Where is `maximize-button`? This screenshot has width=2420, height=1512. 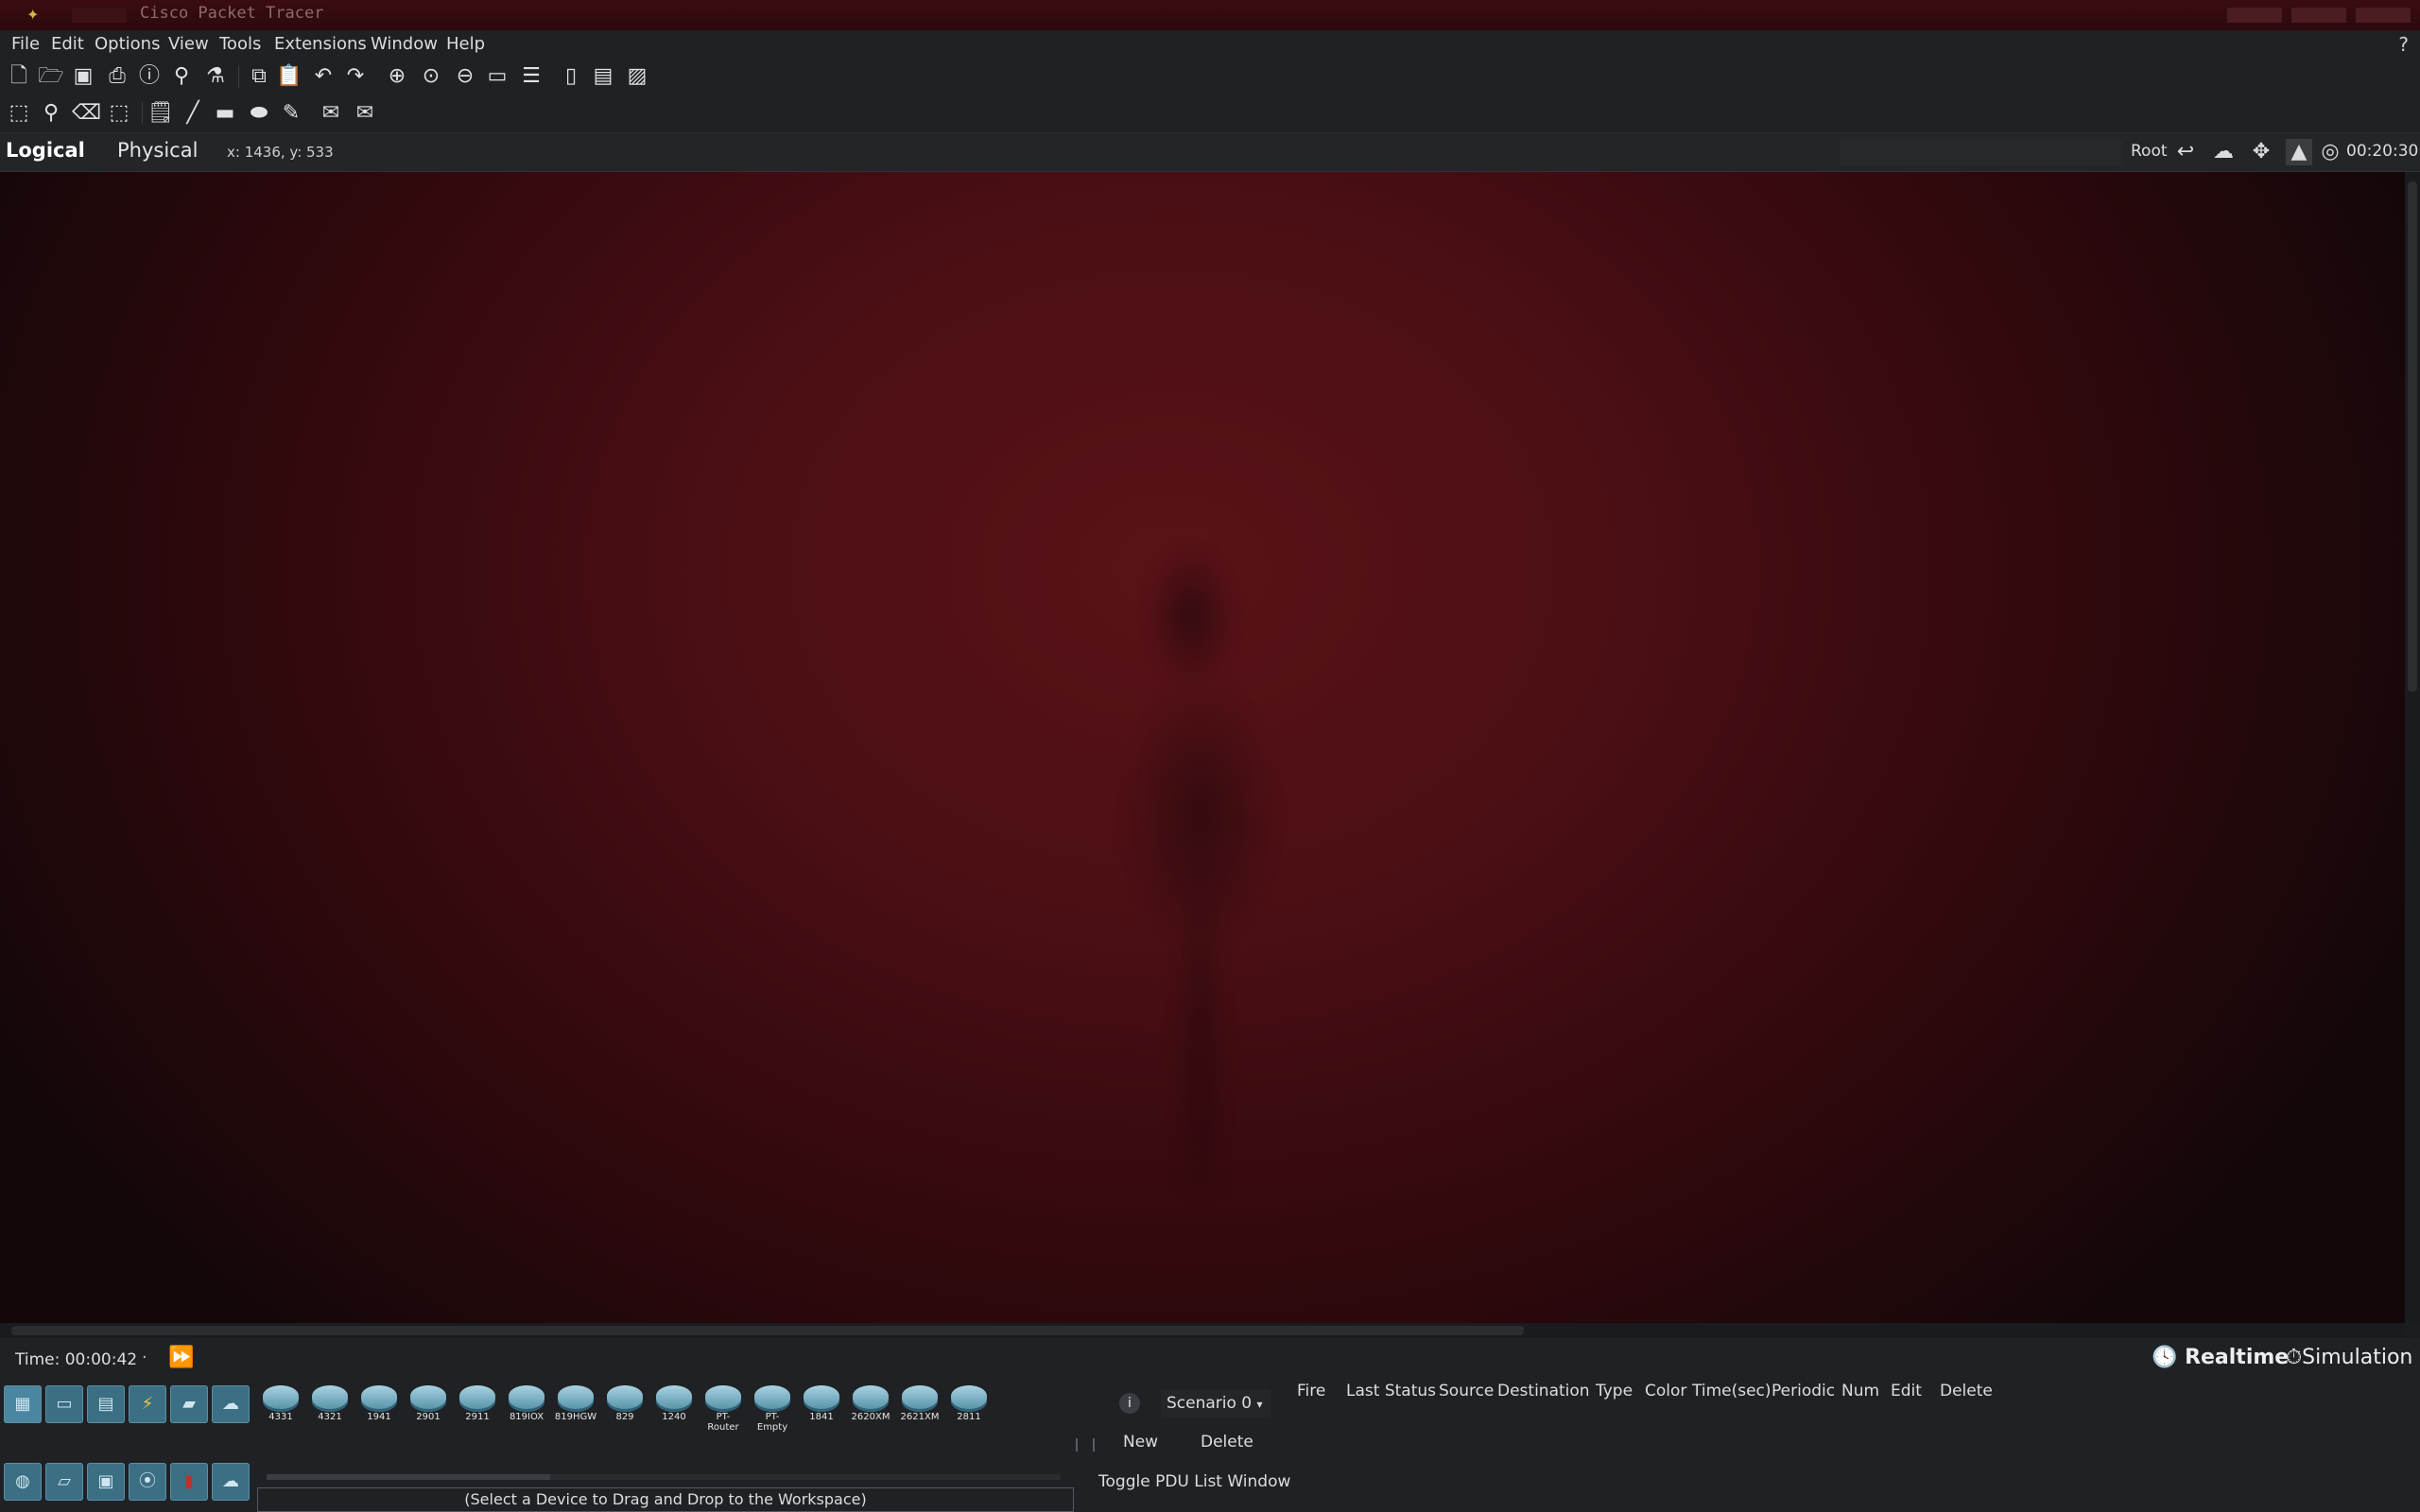 maximize-button is located at coordinates (2318, 15).